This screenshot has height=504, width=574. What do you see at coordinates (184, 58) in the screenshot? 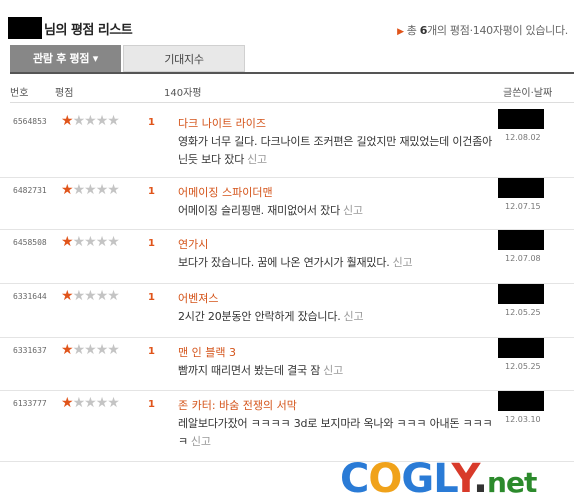
I see `tab-expectation-index: 기대지수` at bounding box center [184, 58].